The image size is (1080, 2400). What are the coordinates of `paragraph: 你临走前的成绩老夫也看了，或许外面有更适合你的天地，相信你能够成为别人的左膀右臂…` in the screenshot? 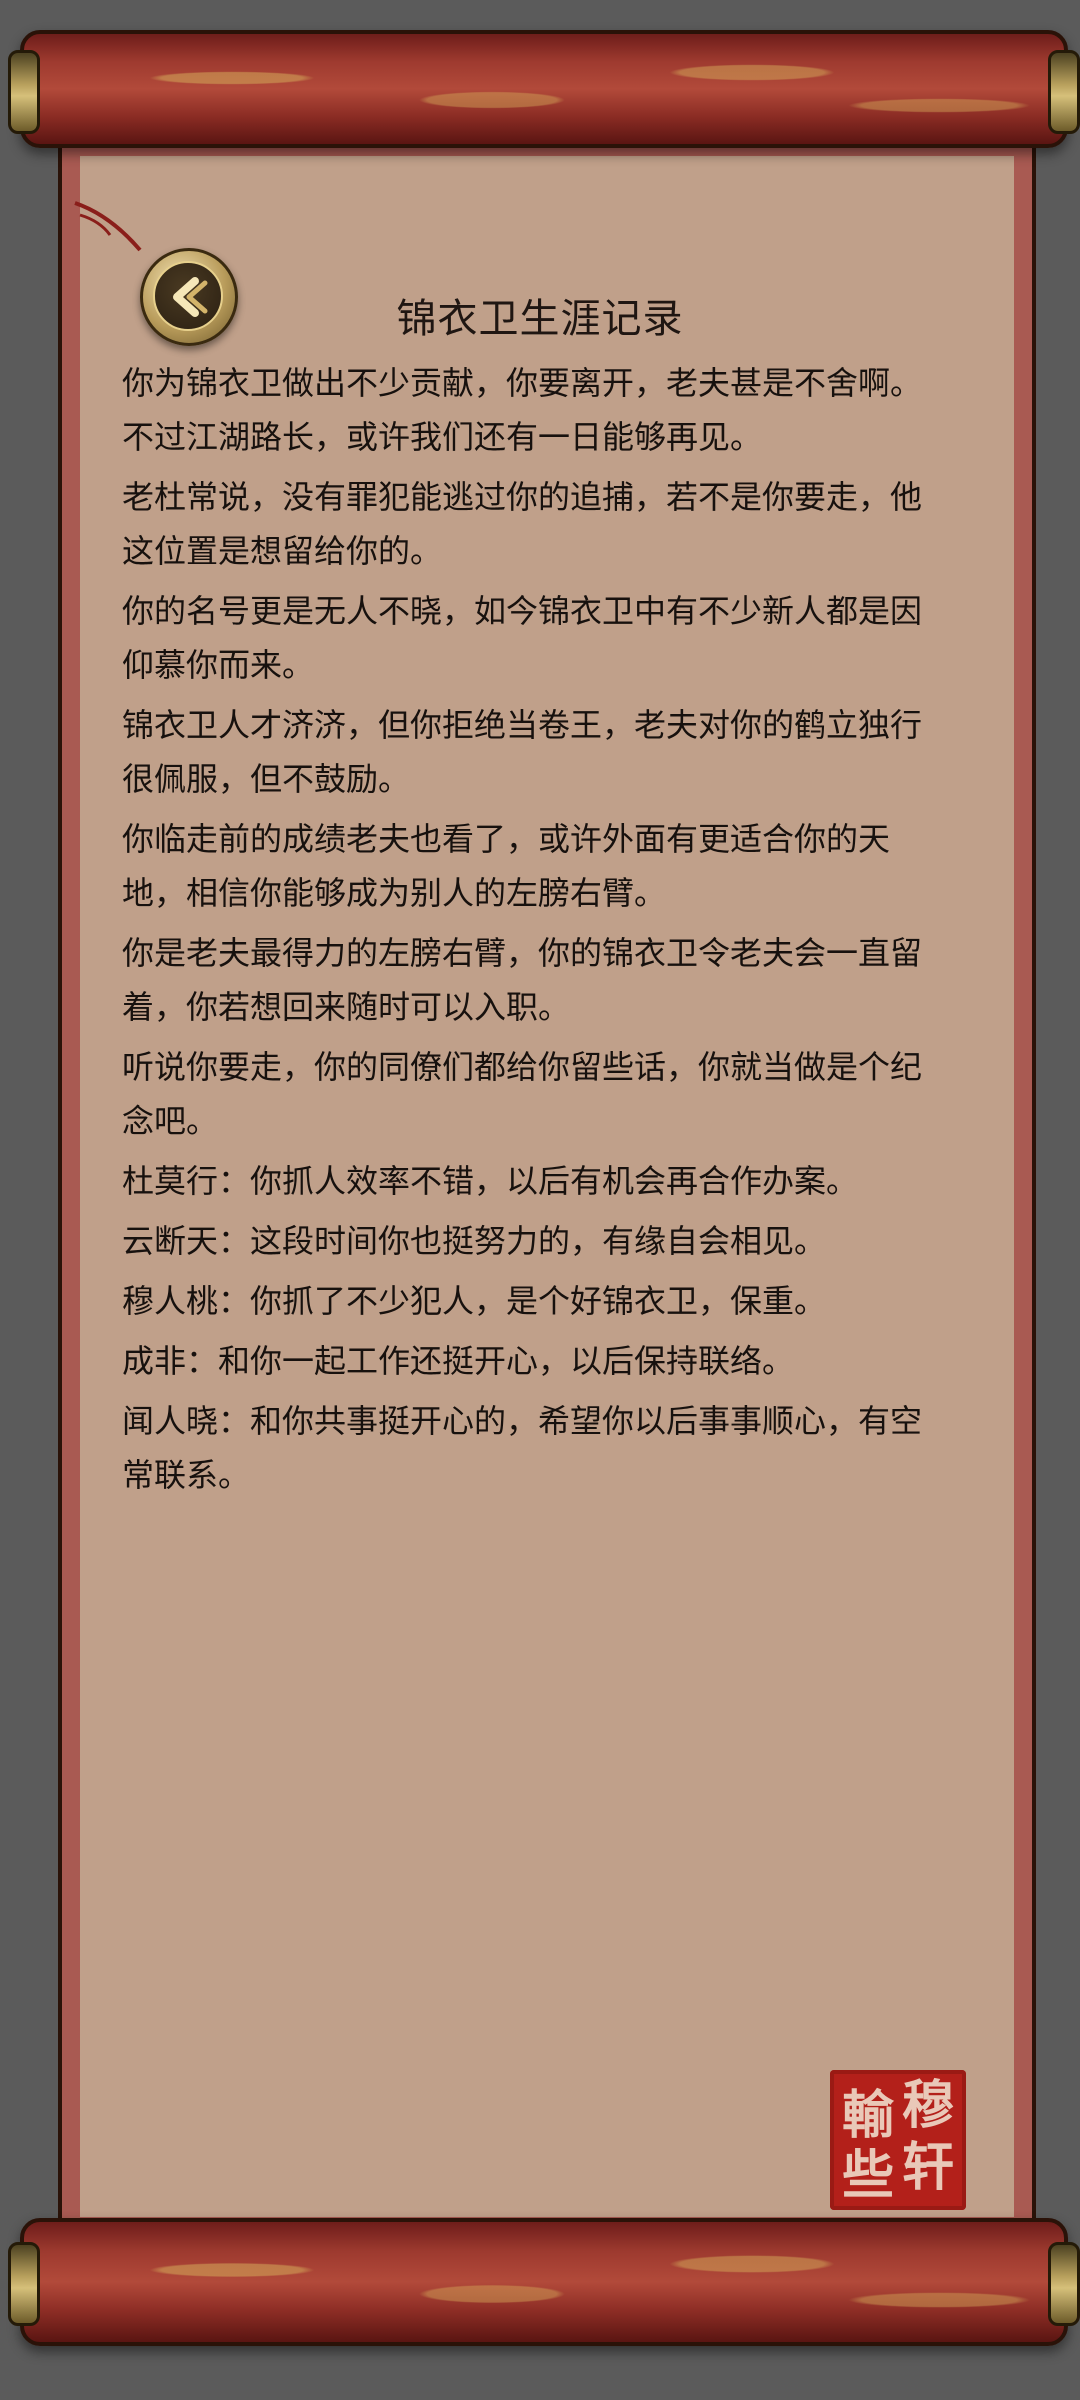 It's located at (506, 866).